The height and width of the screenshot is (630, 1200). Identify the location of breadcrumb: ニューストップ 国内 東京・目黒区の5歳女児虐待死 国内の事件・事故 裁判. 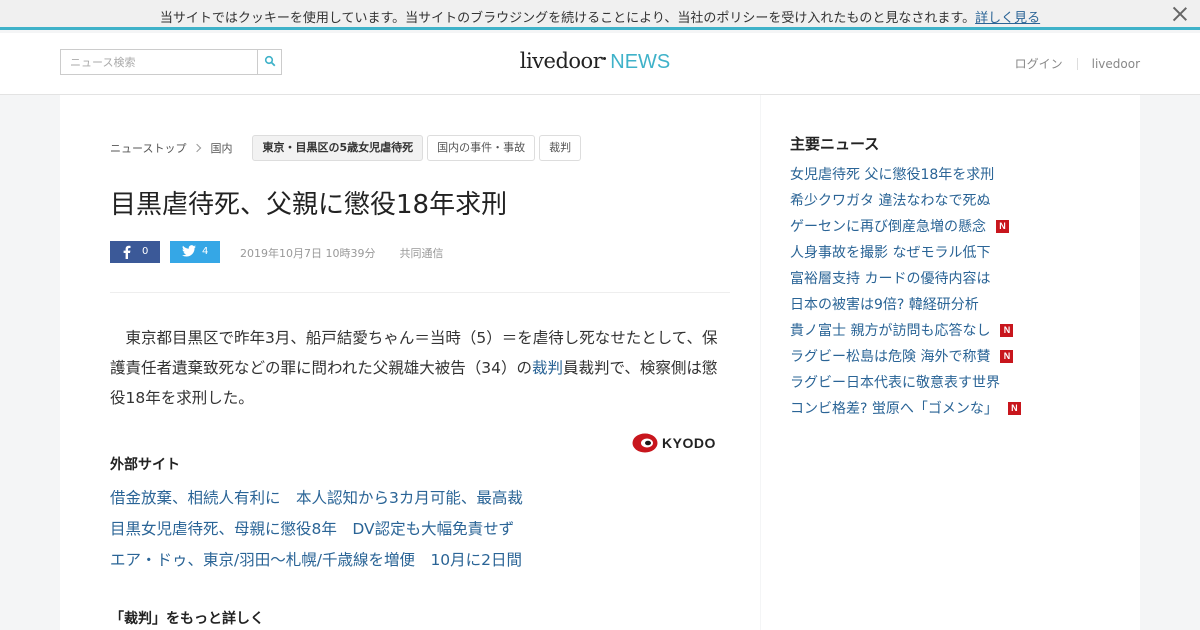
(346, 148).